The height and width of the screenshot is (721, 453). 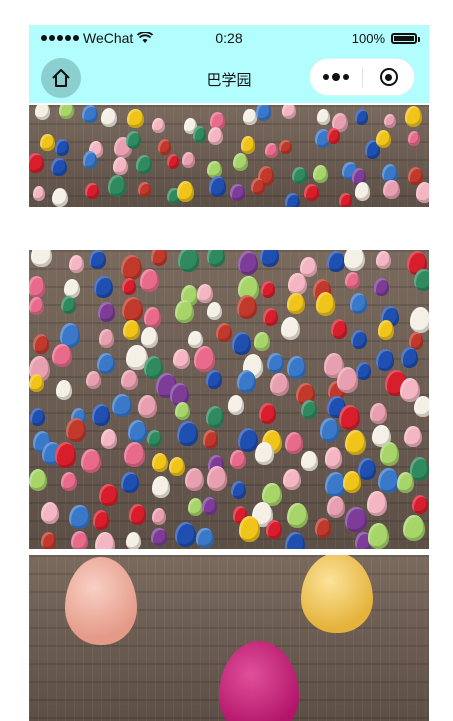 What do you see at coordinates (368, 38) in the screenshot?
I see `battery-percent: 100%` at bounding box center [368, 38].